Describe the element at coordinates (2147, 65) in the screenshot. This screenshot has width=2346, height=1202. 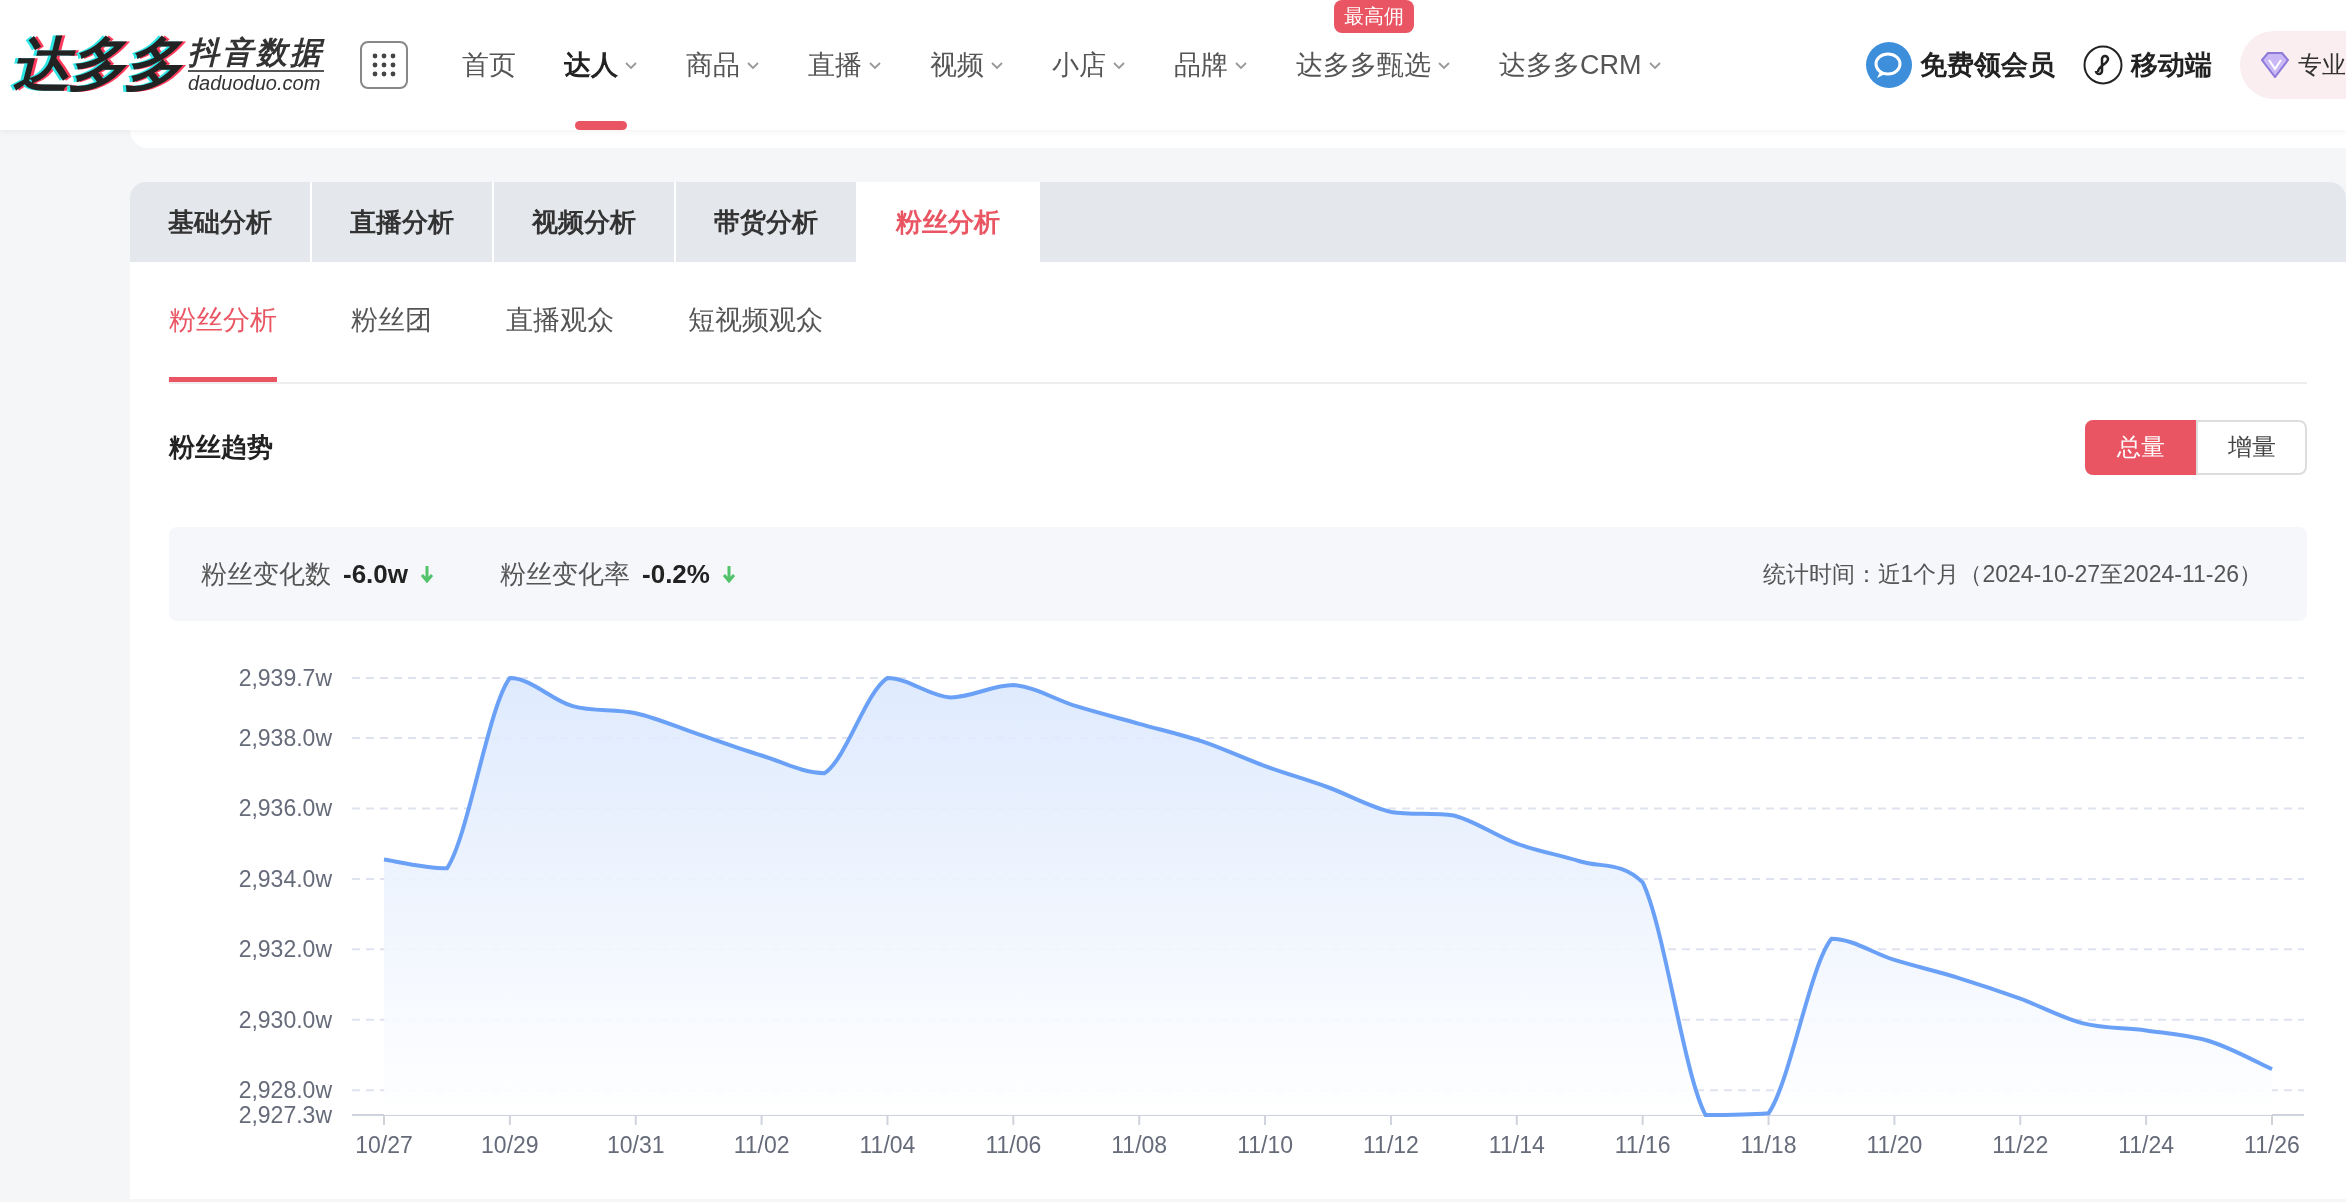
I see `header-link: 移动端` at that location.